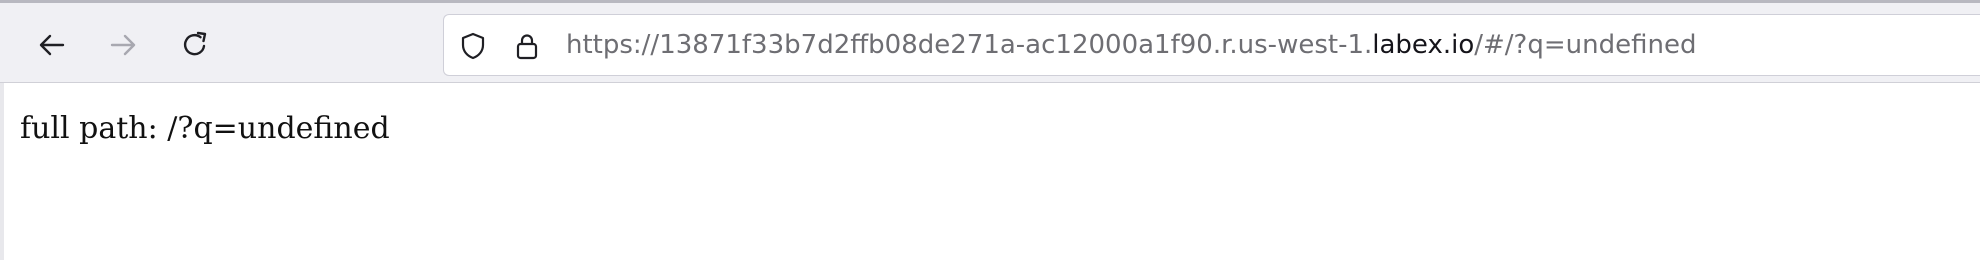 This screenshot has width=1980, height=260. I want to click on forward-button, so click(123, 45).